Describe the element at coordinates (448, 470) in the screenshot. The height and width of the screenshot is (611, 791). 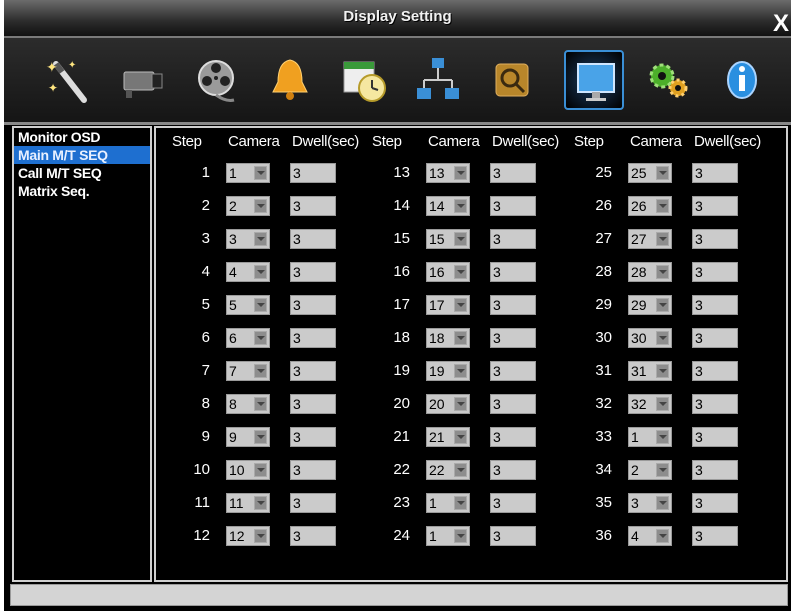
I see `camera-select: 22` at that location.